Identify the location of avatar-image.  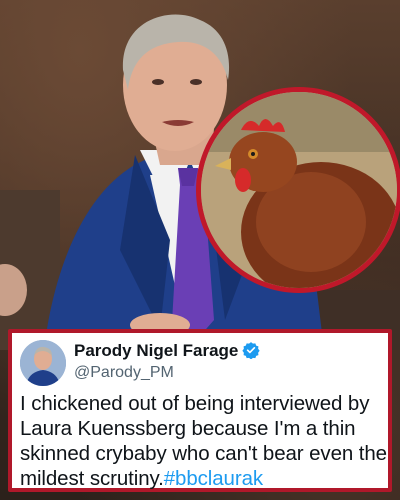
(43, 363).